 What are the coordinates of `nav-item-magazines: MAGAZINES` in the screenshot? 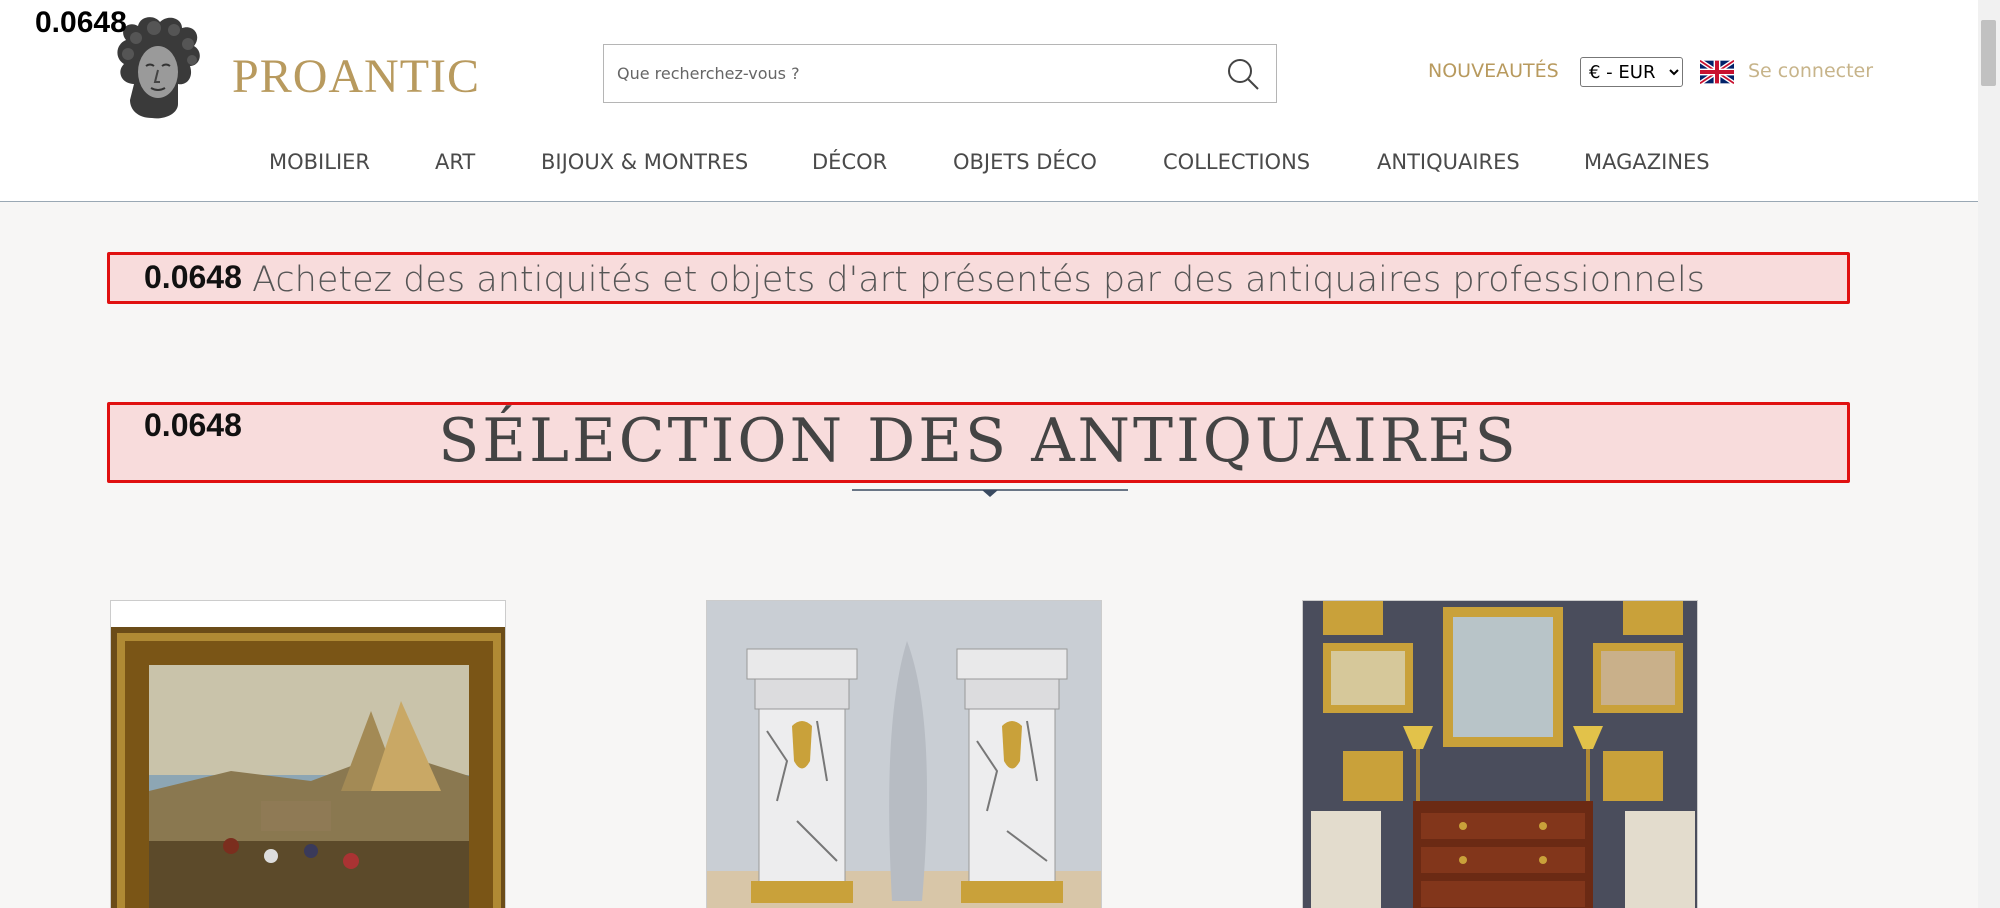 It's located at (1647, 162).